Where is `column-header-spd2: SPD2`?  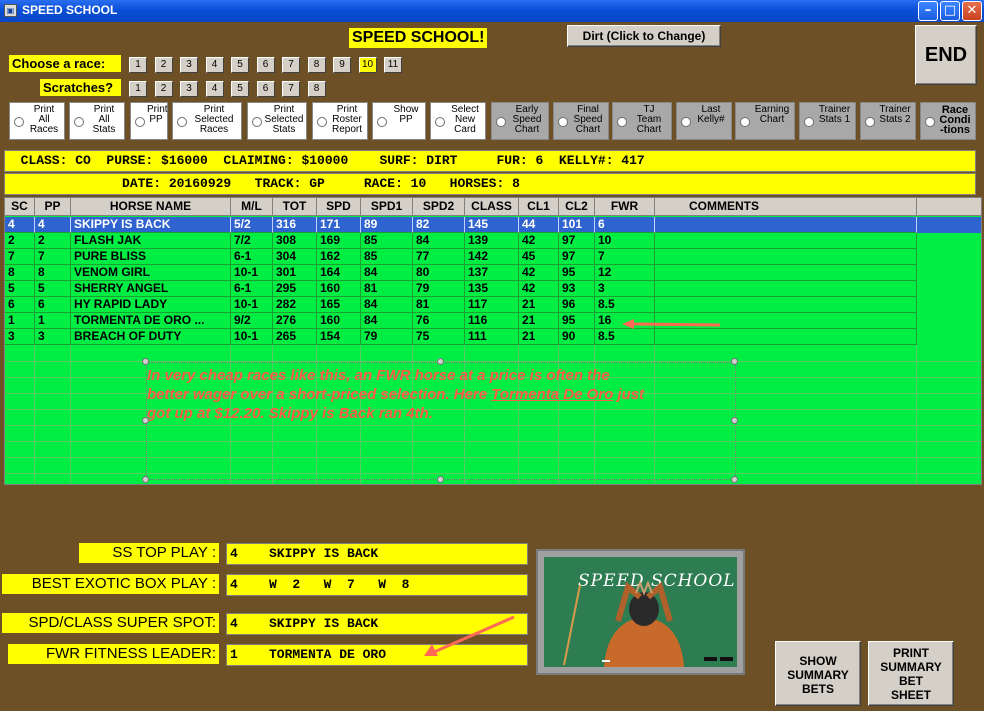 column-header-spd2: SPD2 is located at coordinates (439, 207).